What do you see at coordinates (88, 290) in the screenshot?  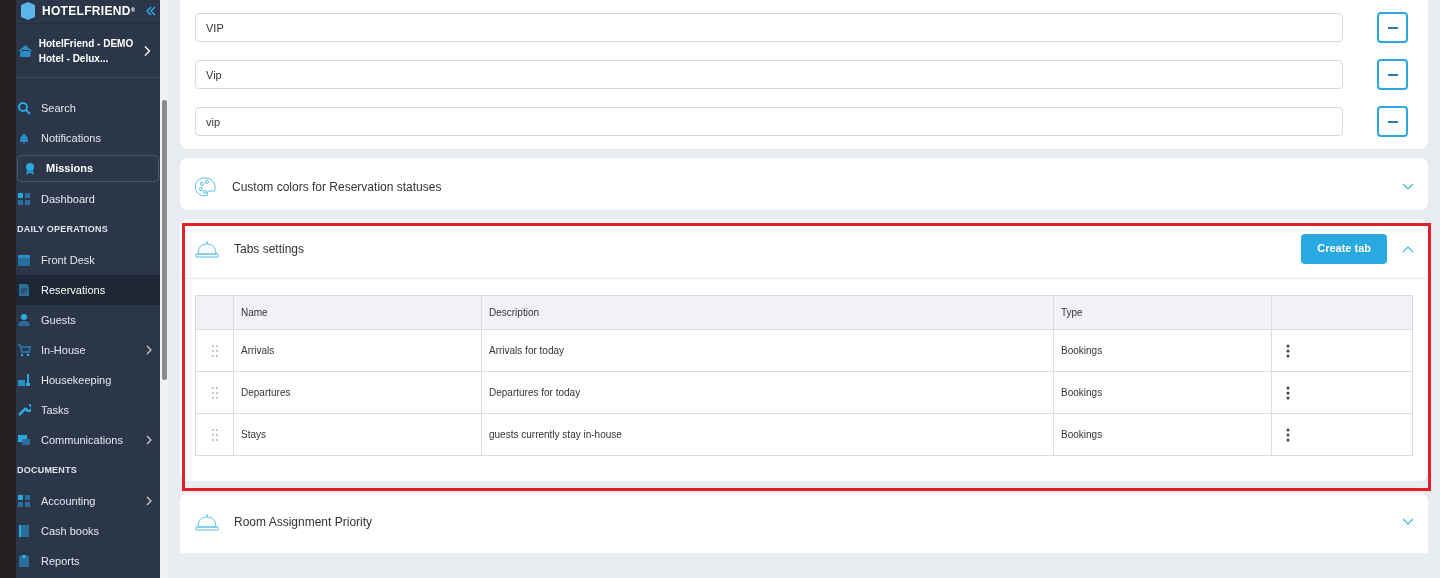 I see `sidebar-item: Reservations` at bounding box center [88, 290].